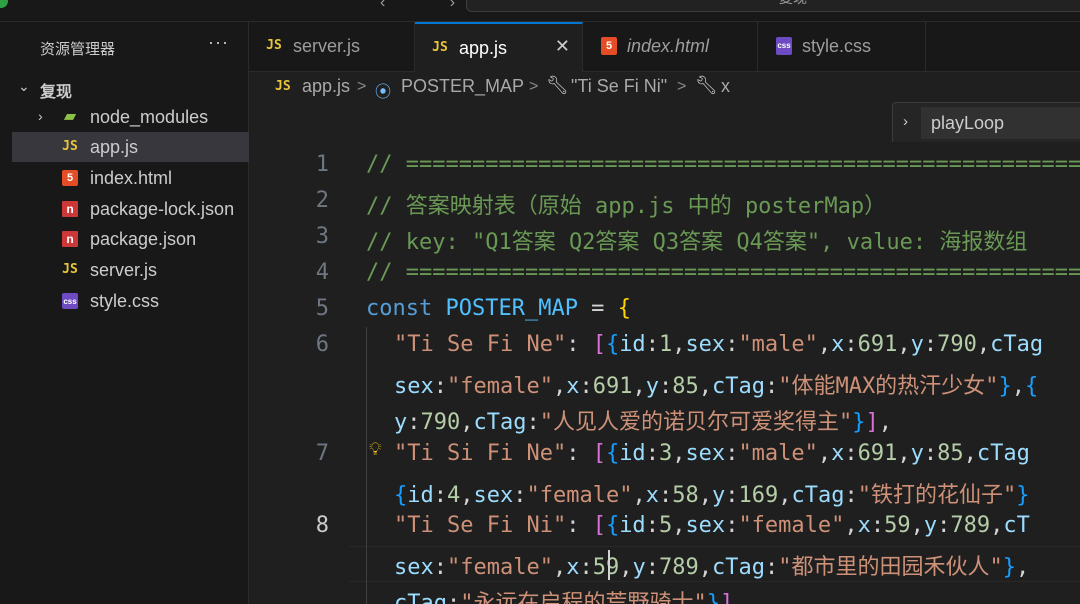  I want to click on line-number: 8, so click(322, 525).